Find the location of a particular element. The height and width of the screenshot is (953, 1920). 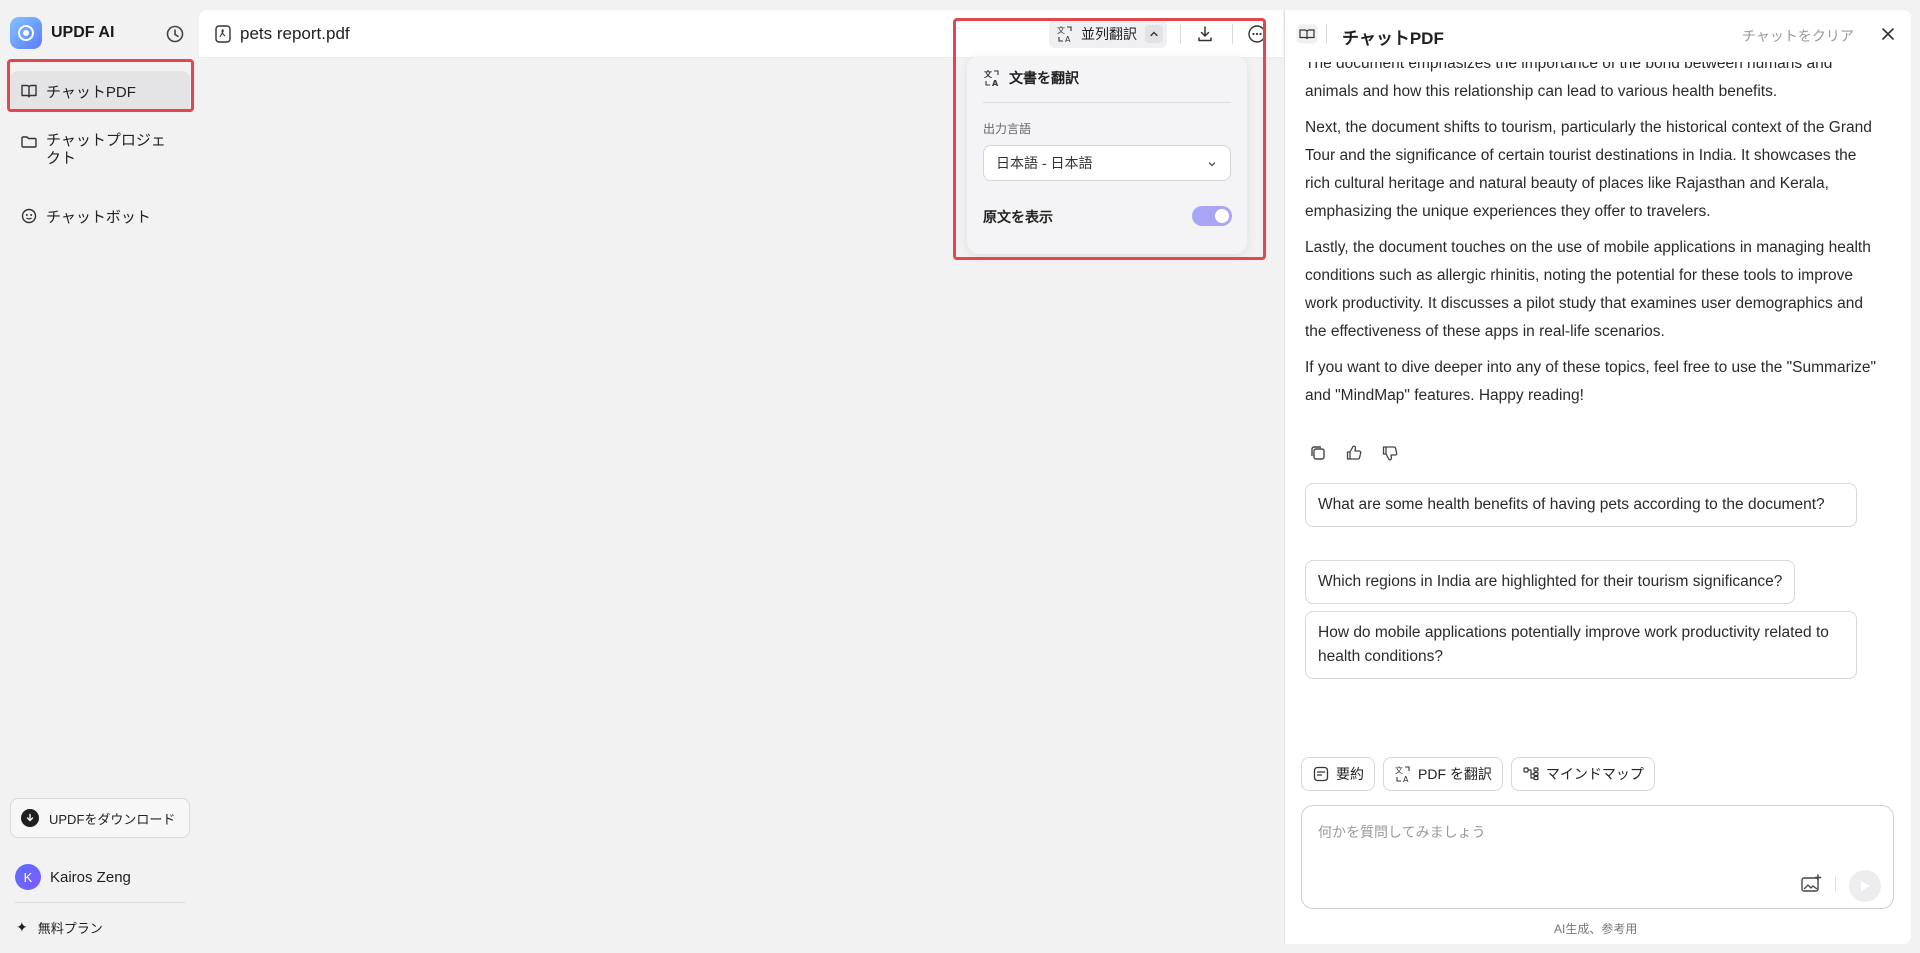

chat-input: 何かを質問してみましょう is located at coordinates (1597, 857).